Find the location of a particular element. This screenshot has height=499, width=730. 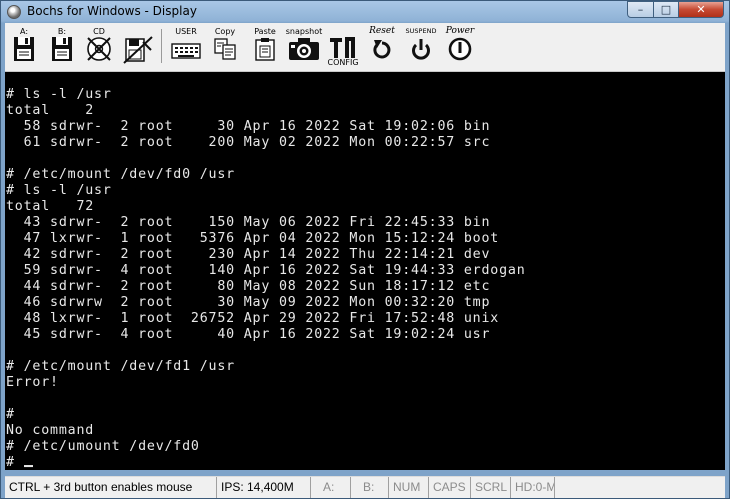

status-floppy-a: A: is located at coordinates (331, 487).